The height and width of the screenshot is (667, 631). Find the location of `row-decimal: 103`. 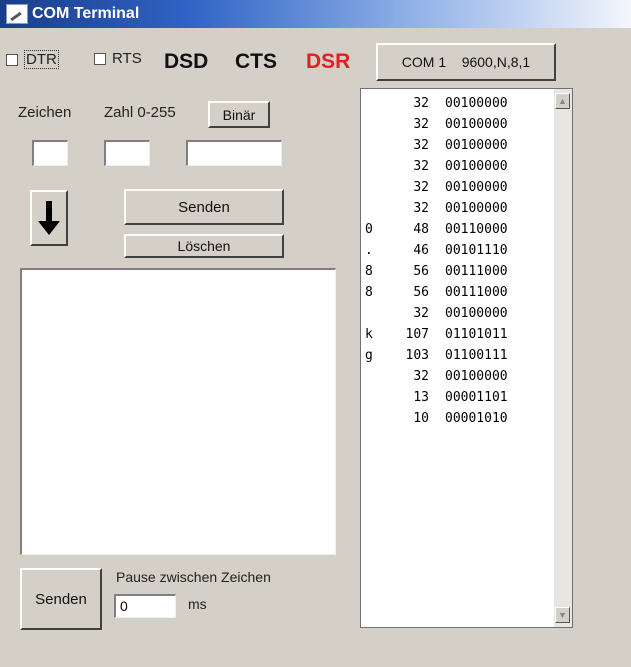

row-decimal: 103 is located at coordinates (417, 355).